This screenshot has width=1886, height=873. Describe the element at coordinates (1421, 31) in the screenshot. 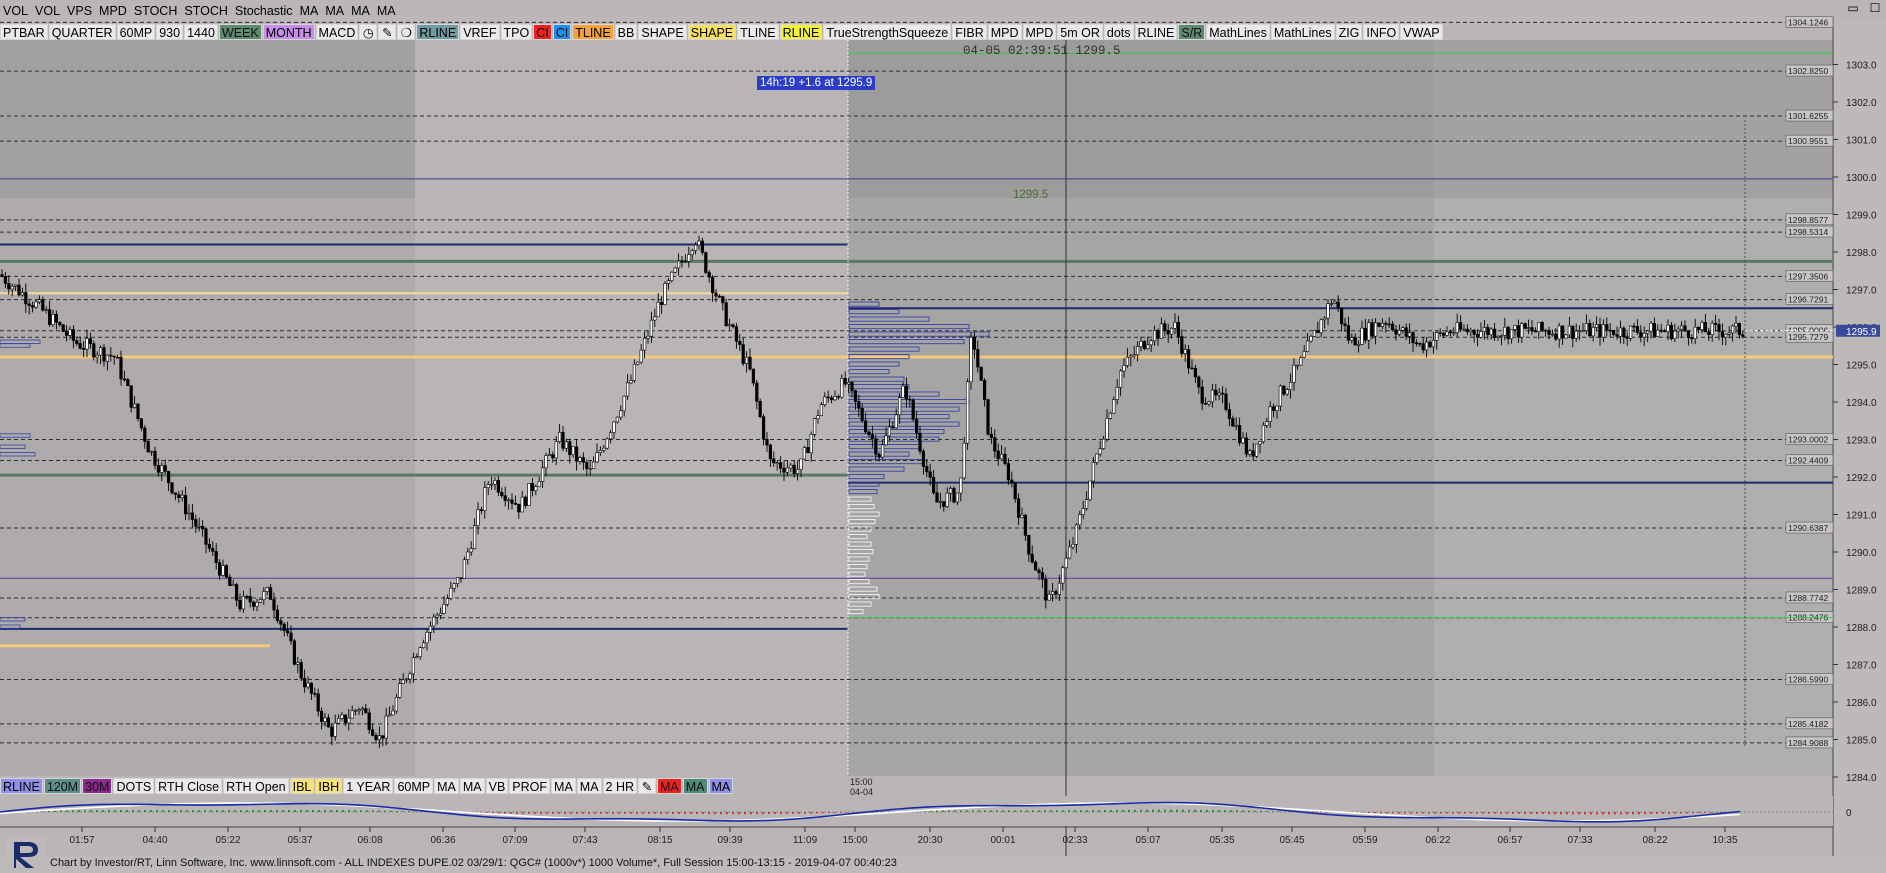

I see `toolbar-vwap-button: VWAP` at that location.